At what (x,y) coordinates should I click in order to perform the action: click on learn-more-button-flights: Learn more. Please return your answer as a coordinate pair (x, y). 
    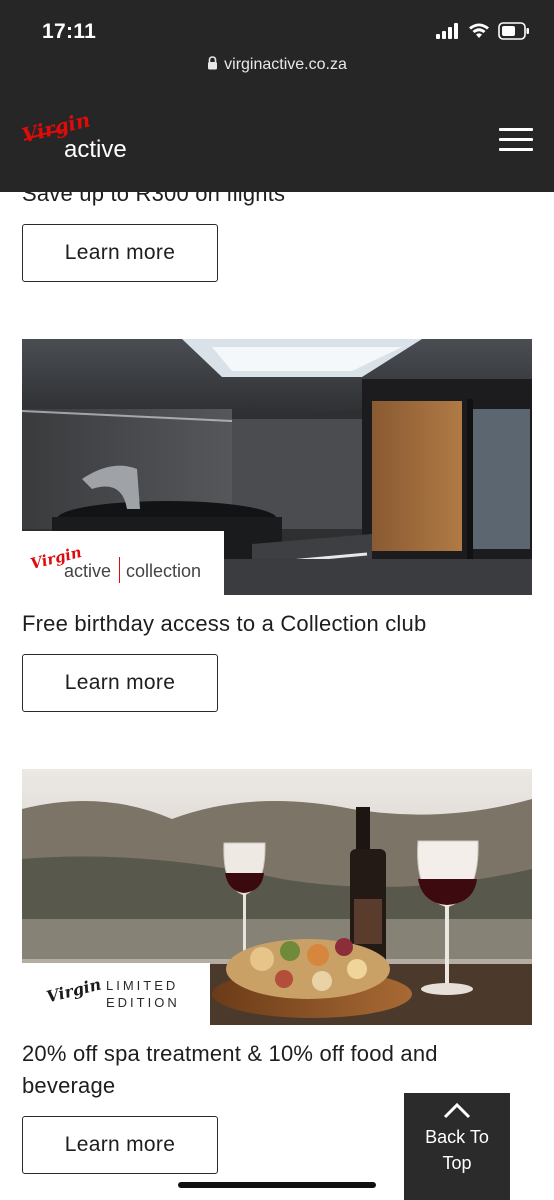
    Looking at the image, I should click on (120, 253).